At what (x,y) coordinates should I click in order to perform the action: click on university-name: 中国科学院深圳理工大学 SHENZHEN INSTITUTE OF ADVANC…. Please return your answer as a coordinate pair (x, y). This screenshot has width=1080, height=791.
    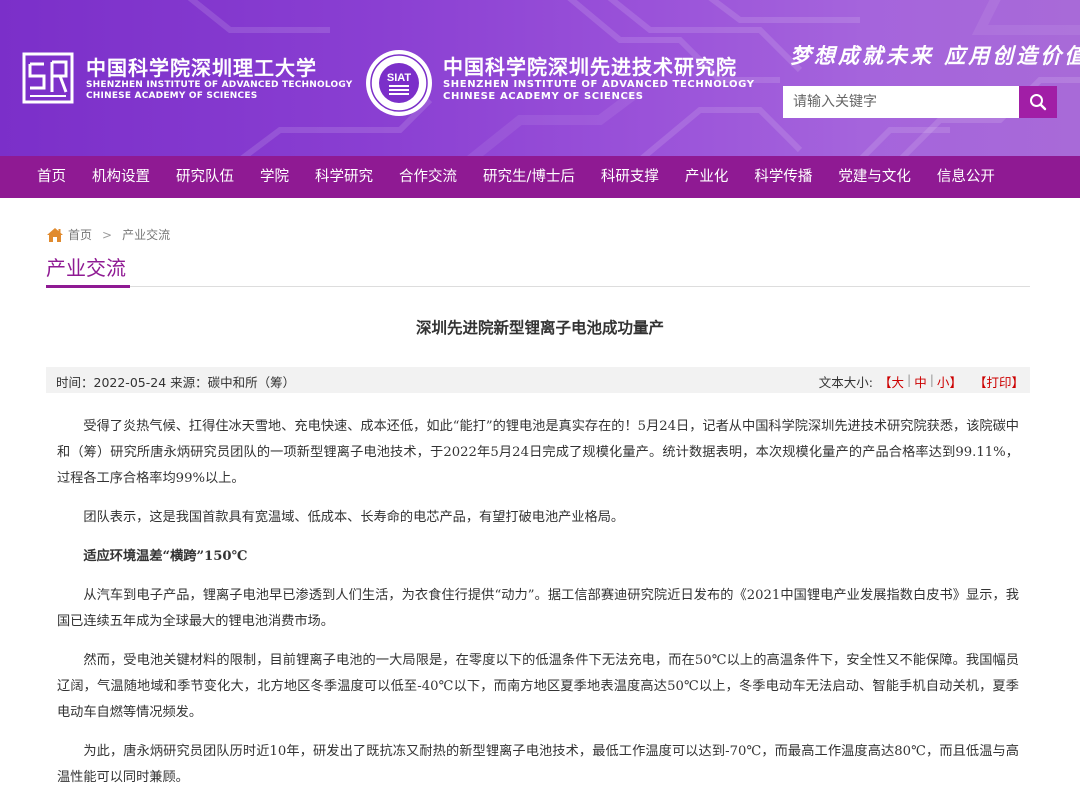
    Looking at the image, I should click on (219, 79).